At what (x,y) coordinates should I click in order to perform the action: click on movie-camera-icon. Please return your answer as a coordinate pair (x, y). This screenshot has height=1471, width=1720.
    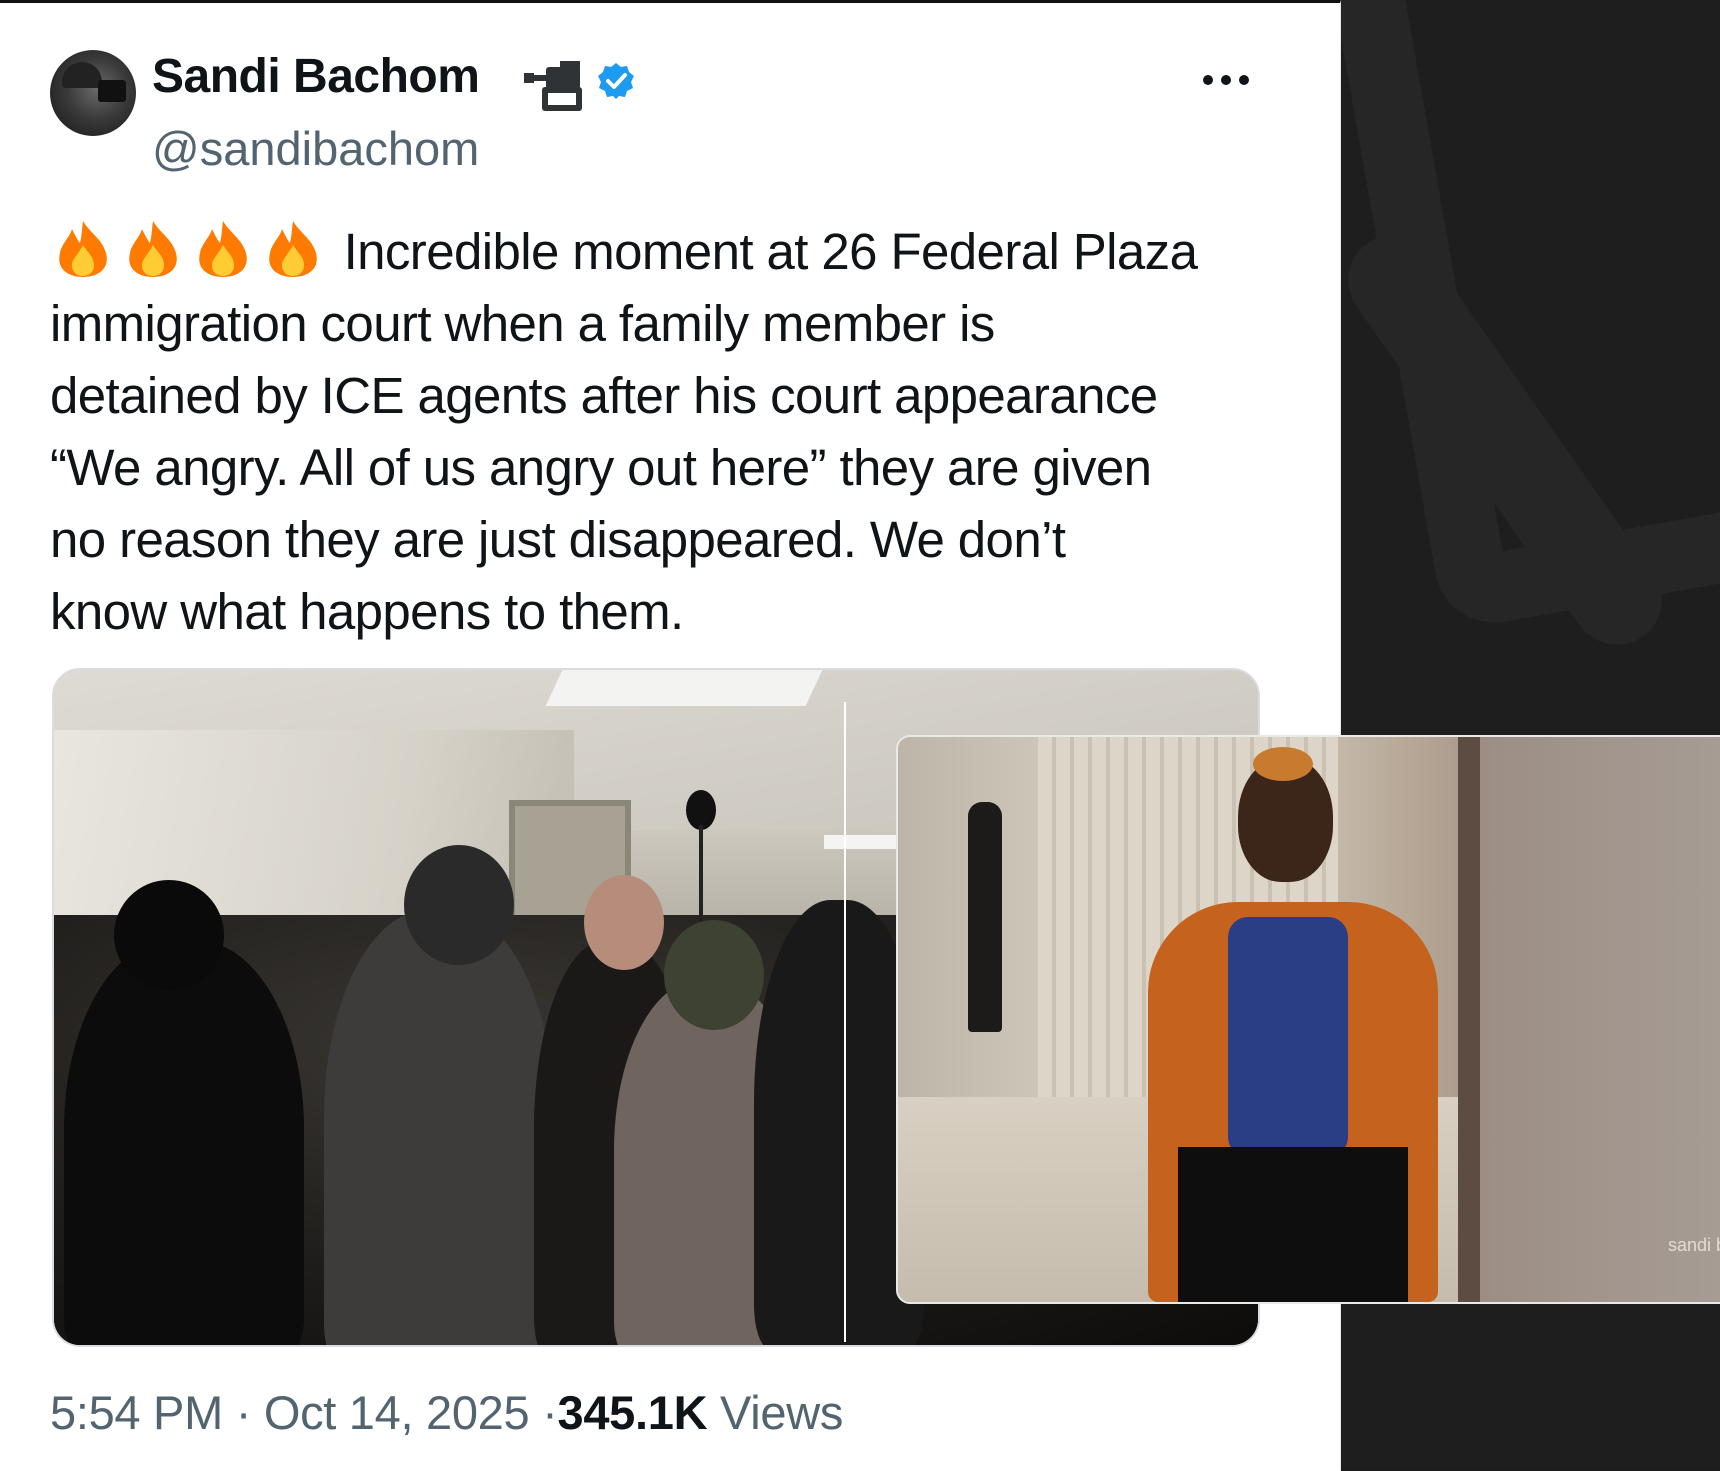
    Looking at the image, I should click on (553, 86).